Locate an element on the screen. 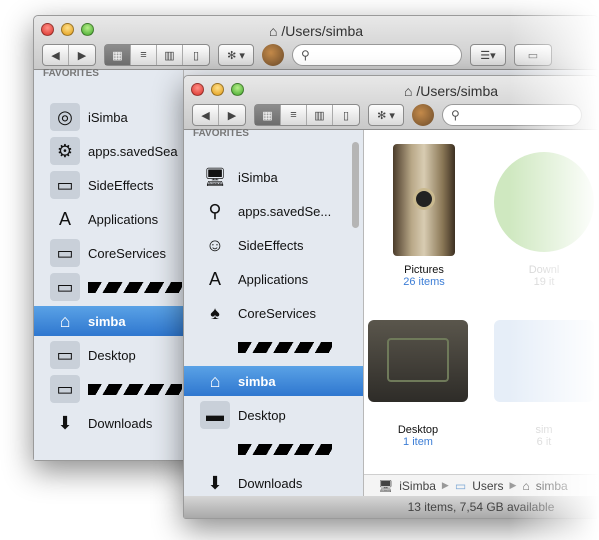  file-count: 6 it is located at coordinates (544, 442).